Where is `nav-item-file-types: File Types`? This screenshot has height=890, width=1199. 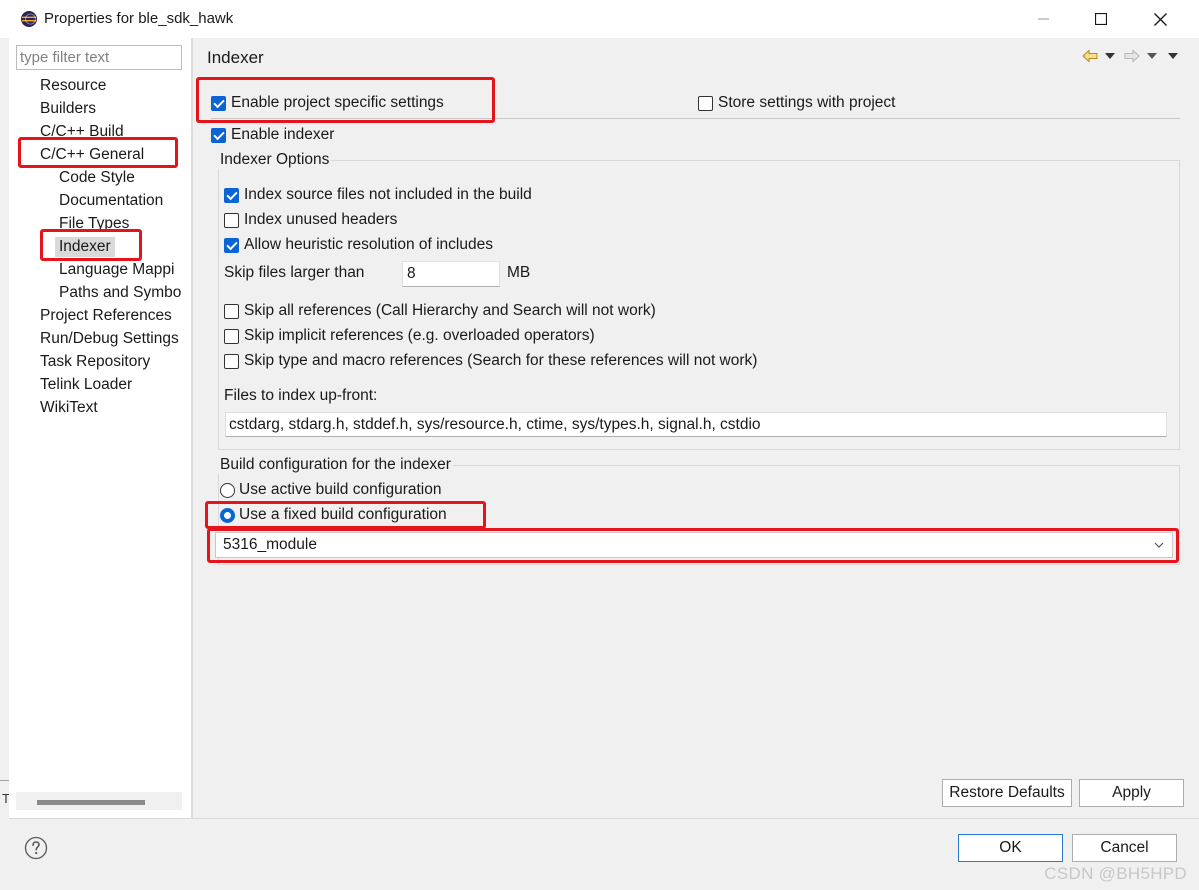 nav-item-file-types: File Types is located at coordinates (94, 224).